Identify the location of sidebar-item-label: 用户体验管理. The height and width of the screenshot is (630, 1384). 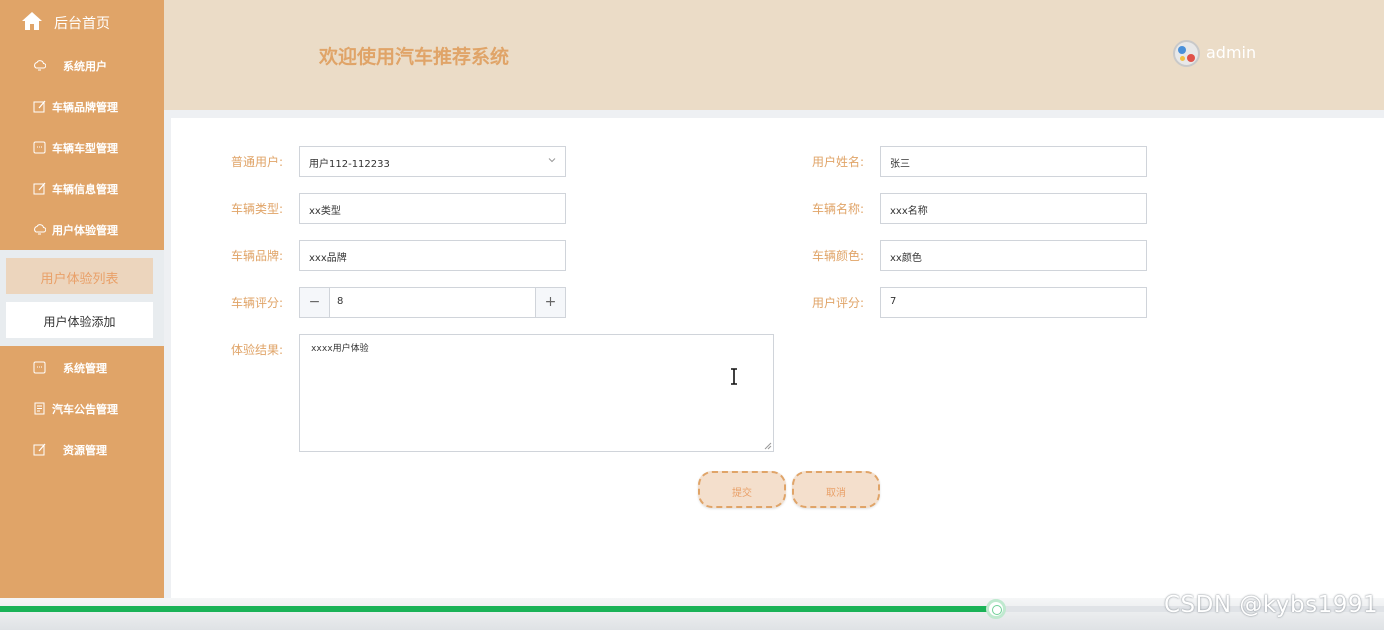
(85, 230).